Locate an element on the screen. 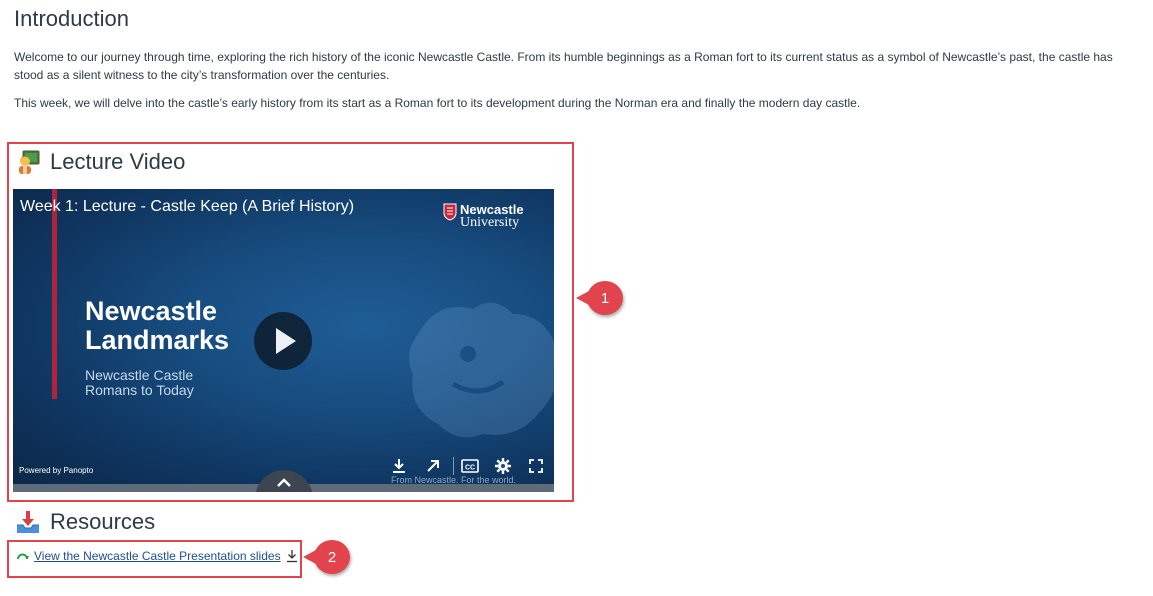 The height and width of the screenshot is (596, 1153). logo-line-2: University is located at coordinates (490, 222).